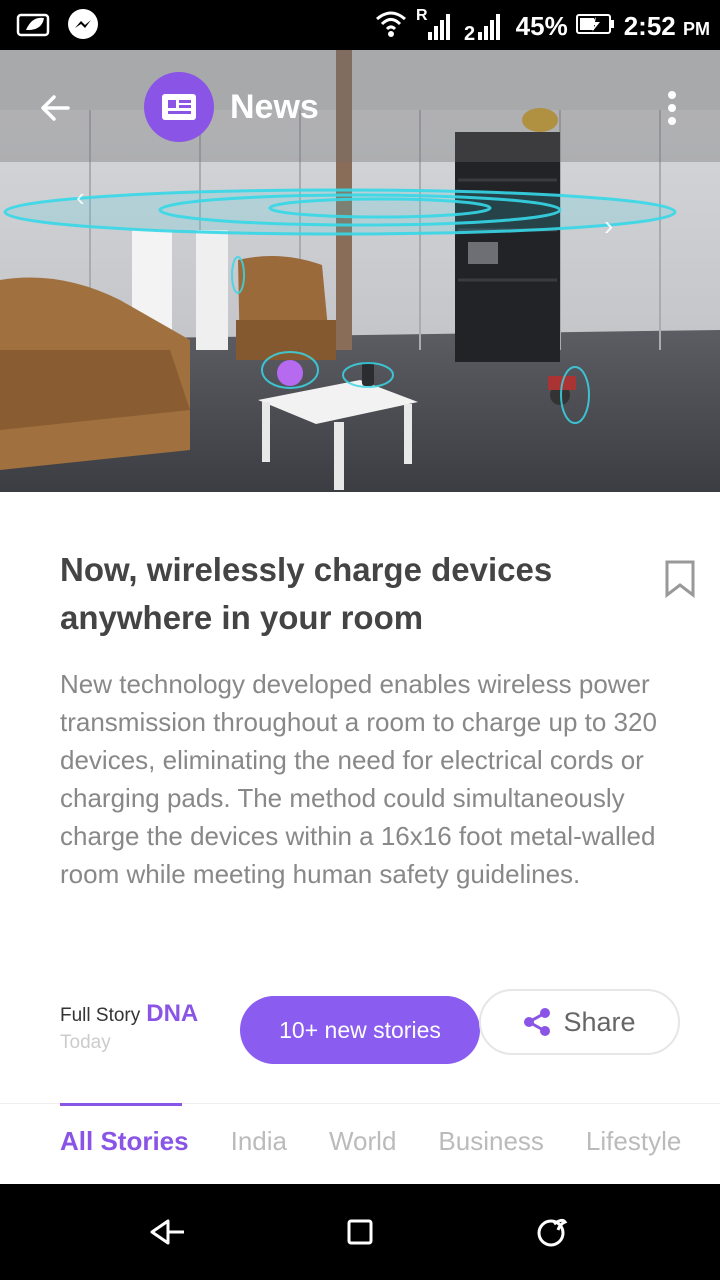 The image size is (720, 1280). I want to click on battery-percent: 45%, so click(541, 26).